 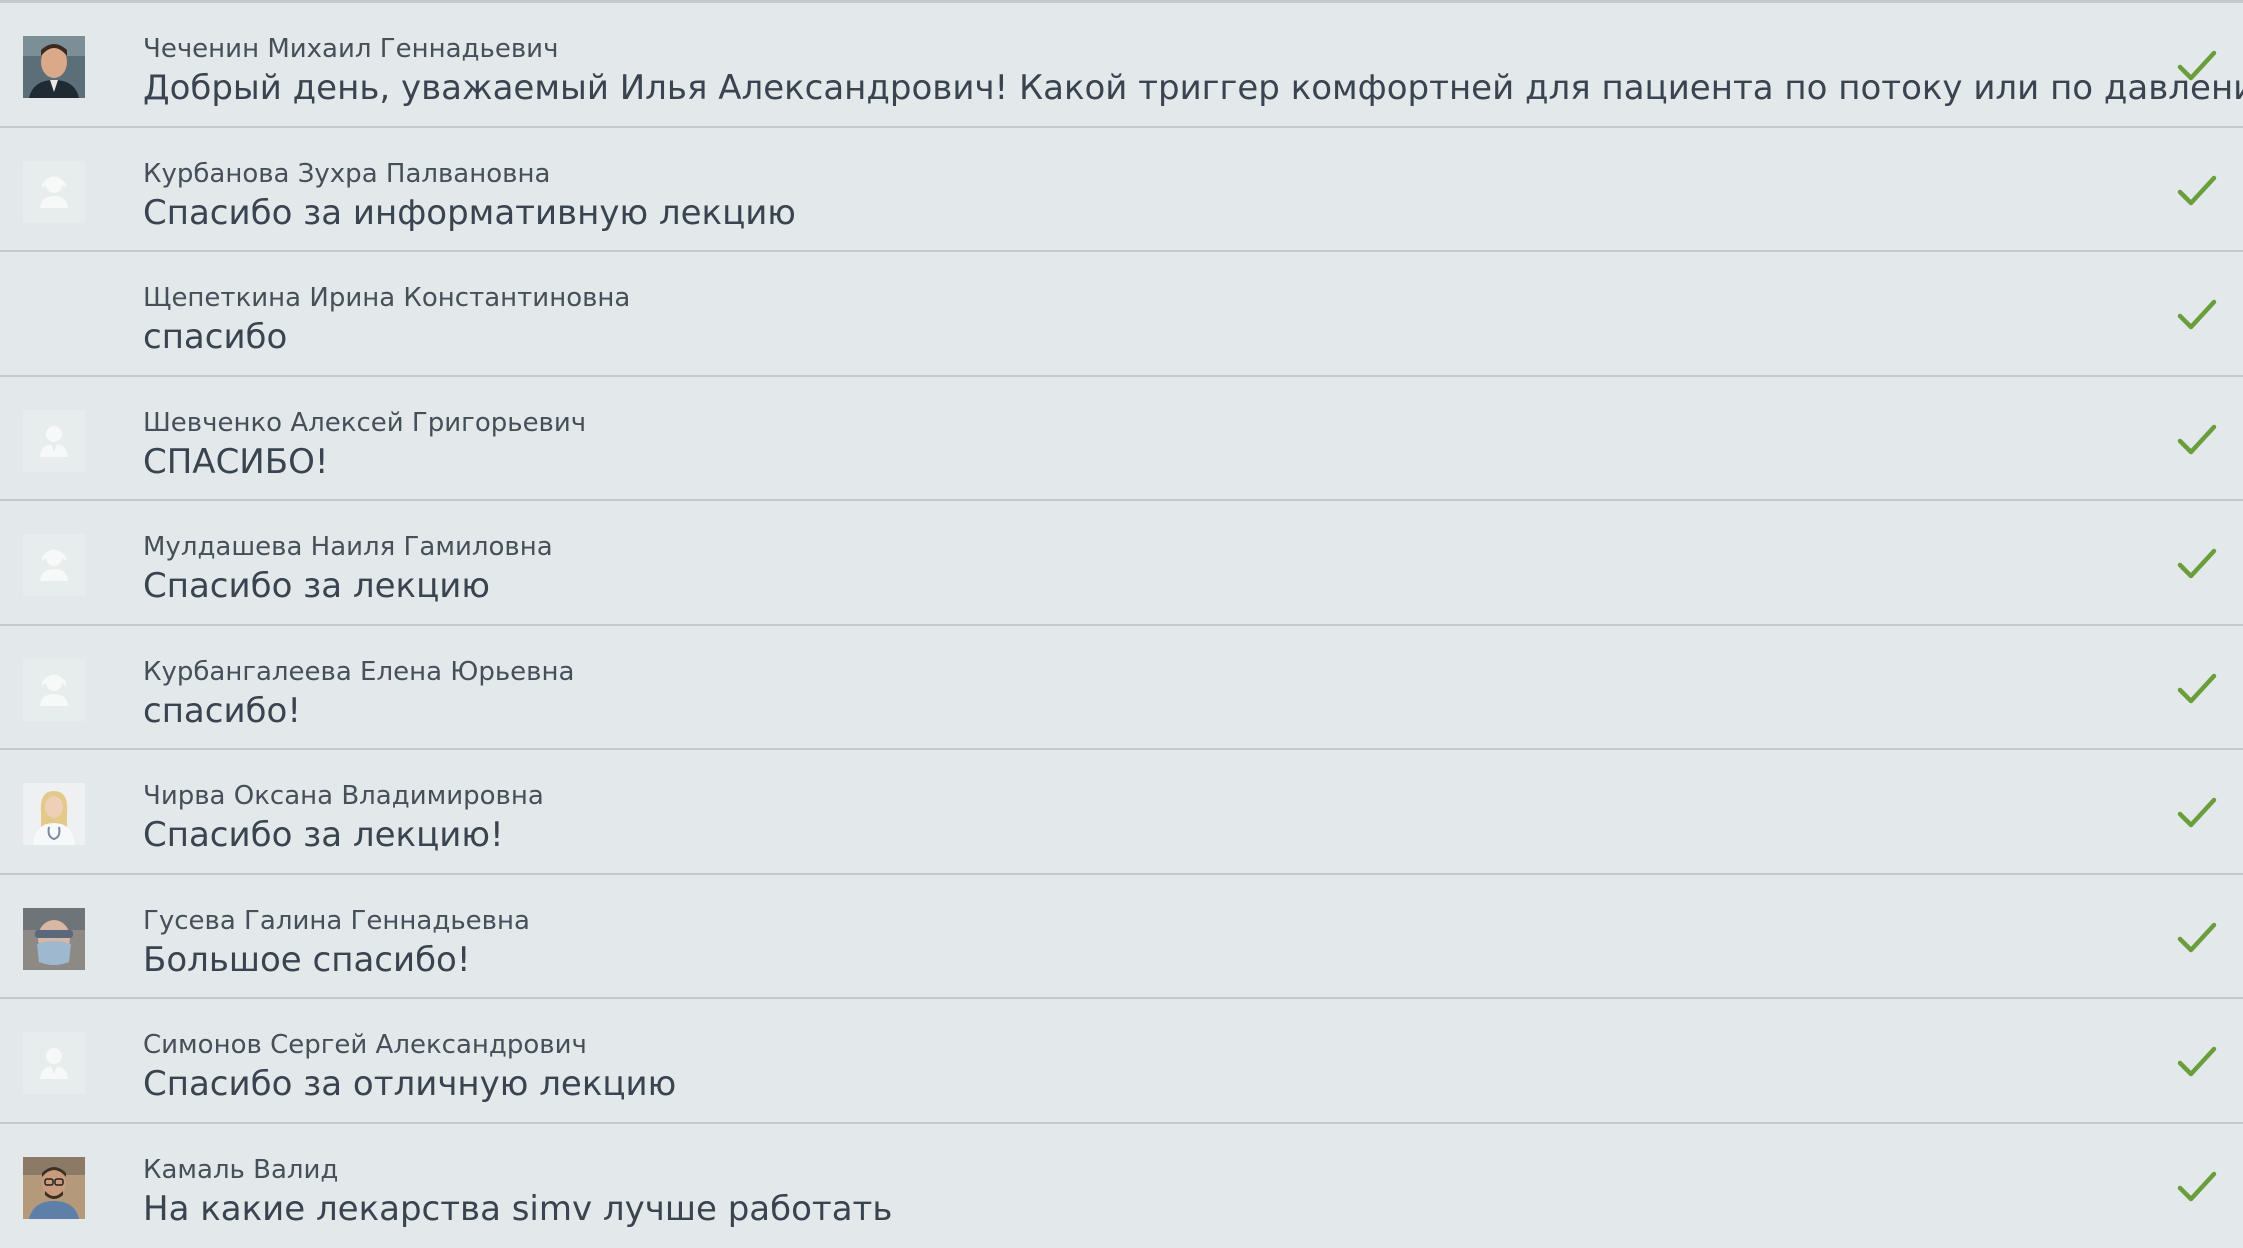 I want to click on author-name: Курбангалеева Елена Юрьевна, so click(x=358, y=672).